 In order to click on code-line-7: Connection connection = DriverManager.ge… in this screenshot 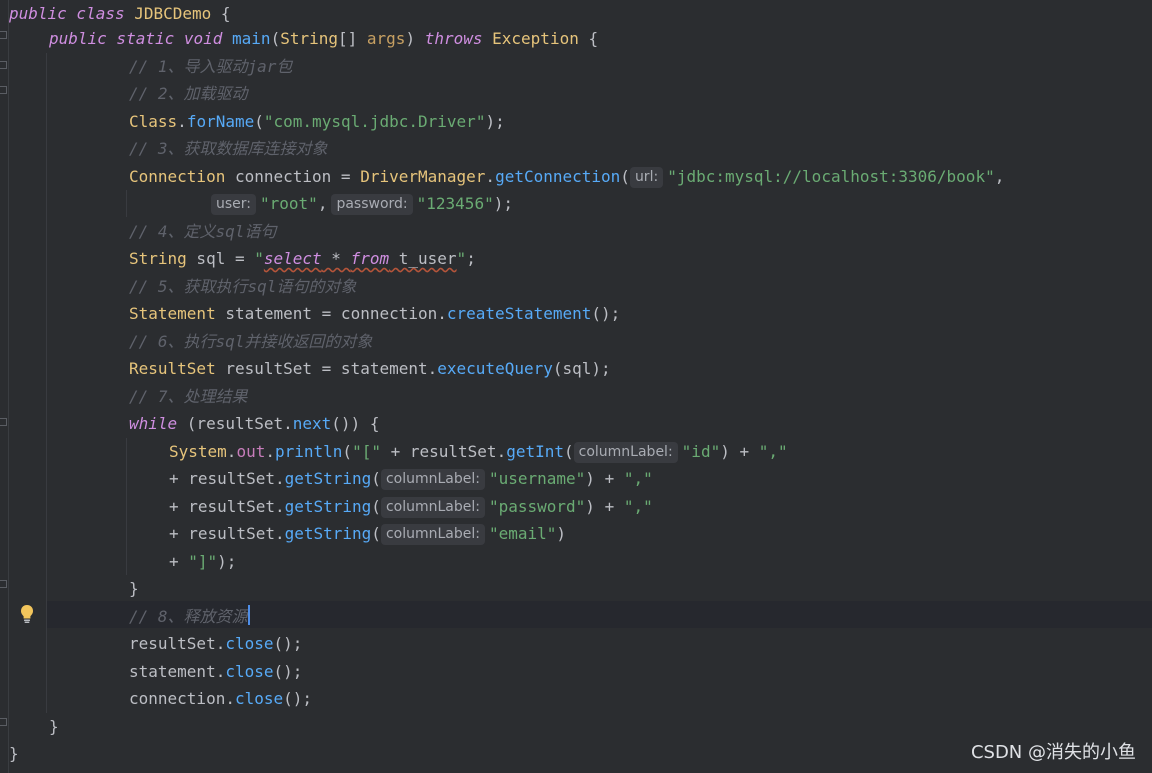, I will do `click(567, 177)`.